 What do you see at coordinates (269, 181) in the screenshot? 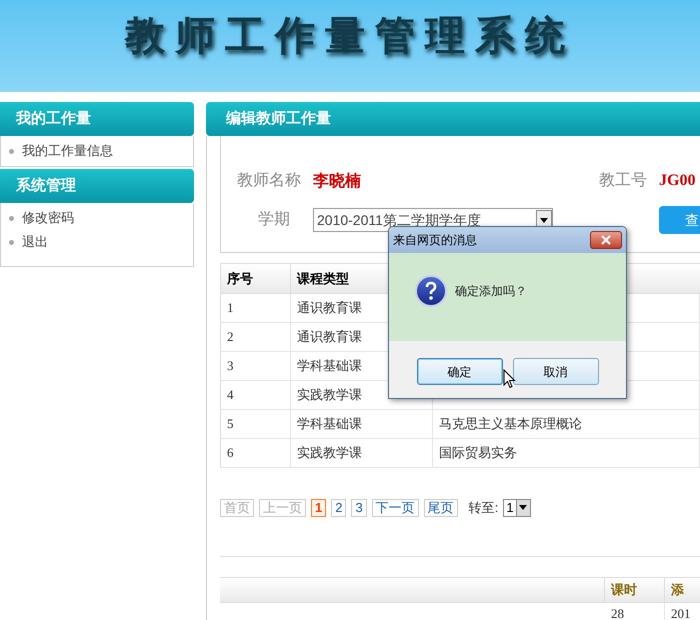
I see `field-label: 教师名称` at bounding box center [269, 181].